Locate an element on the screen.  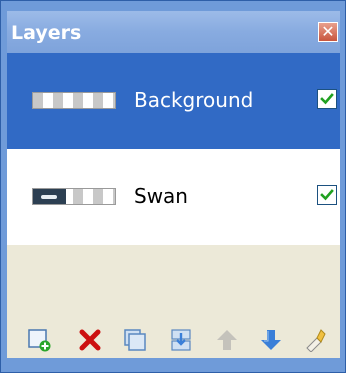
layer-name: Background is located at coordinates (194, 100).